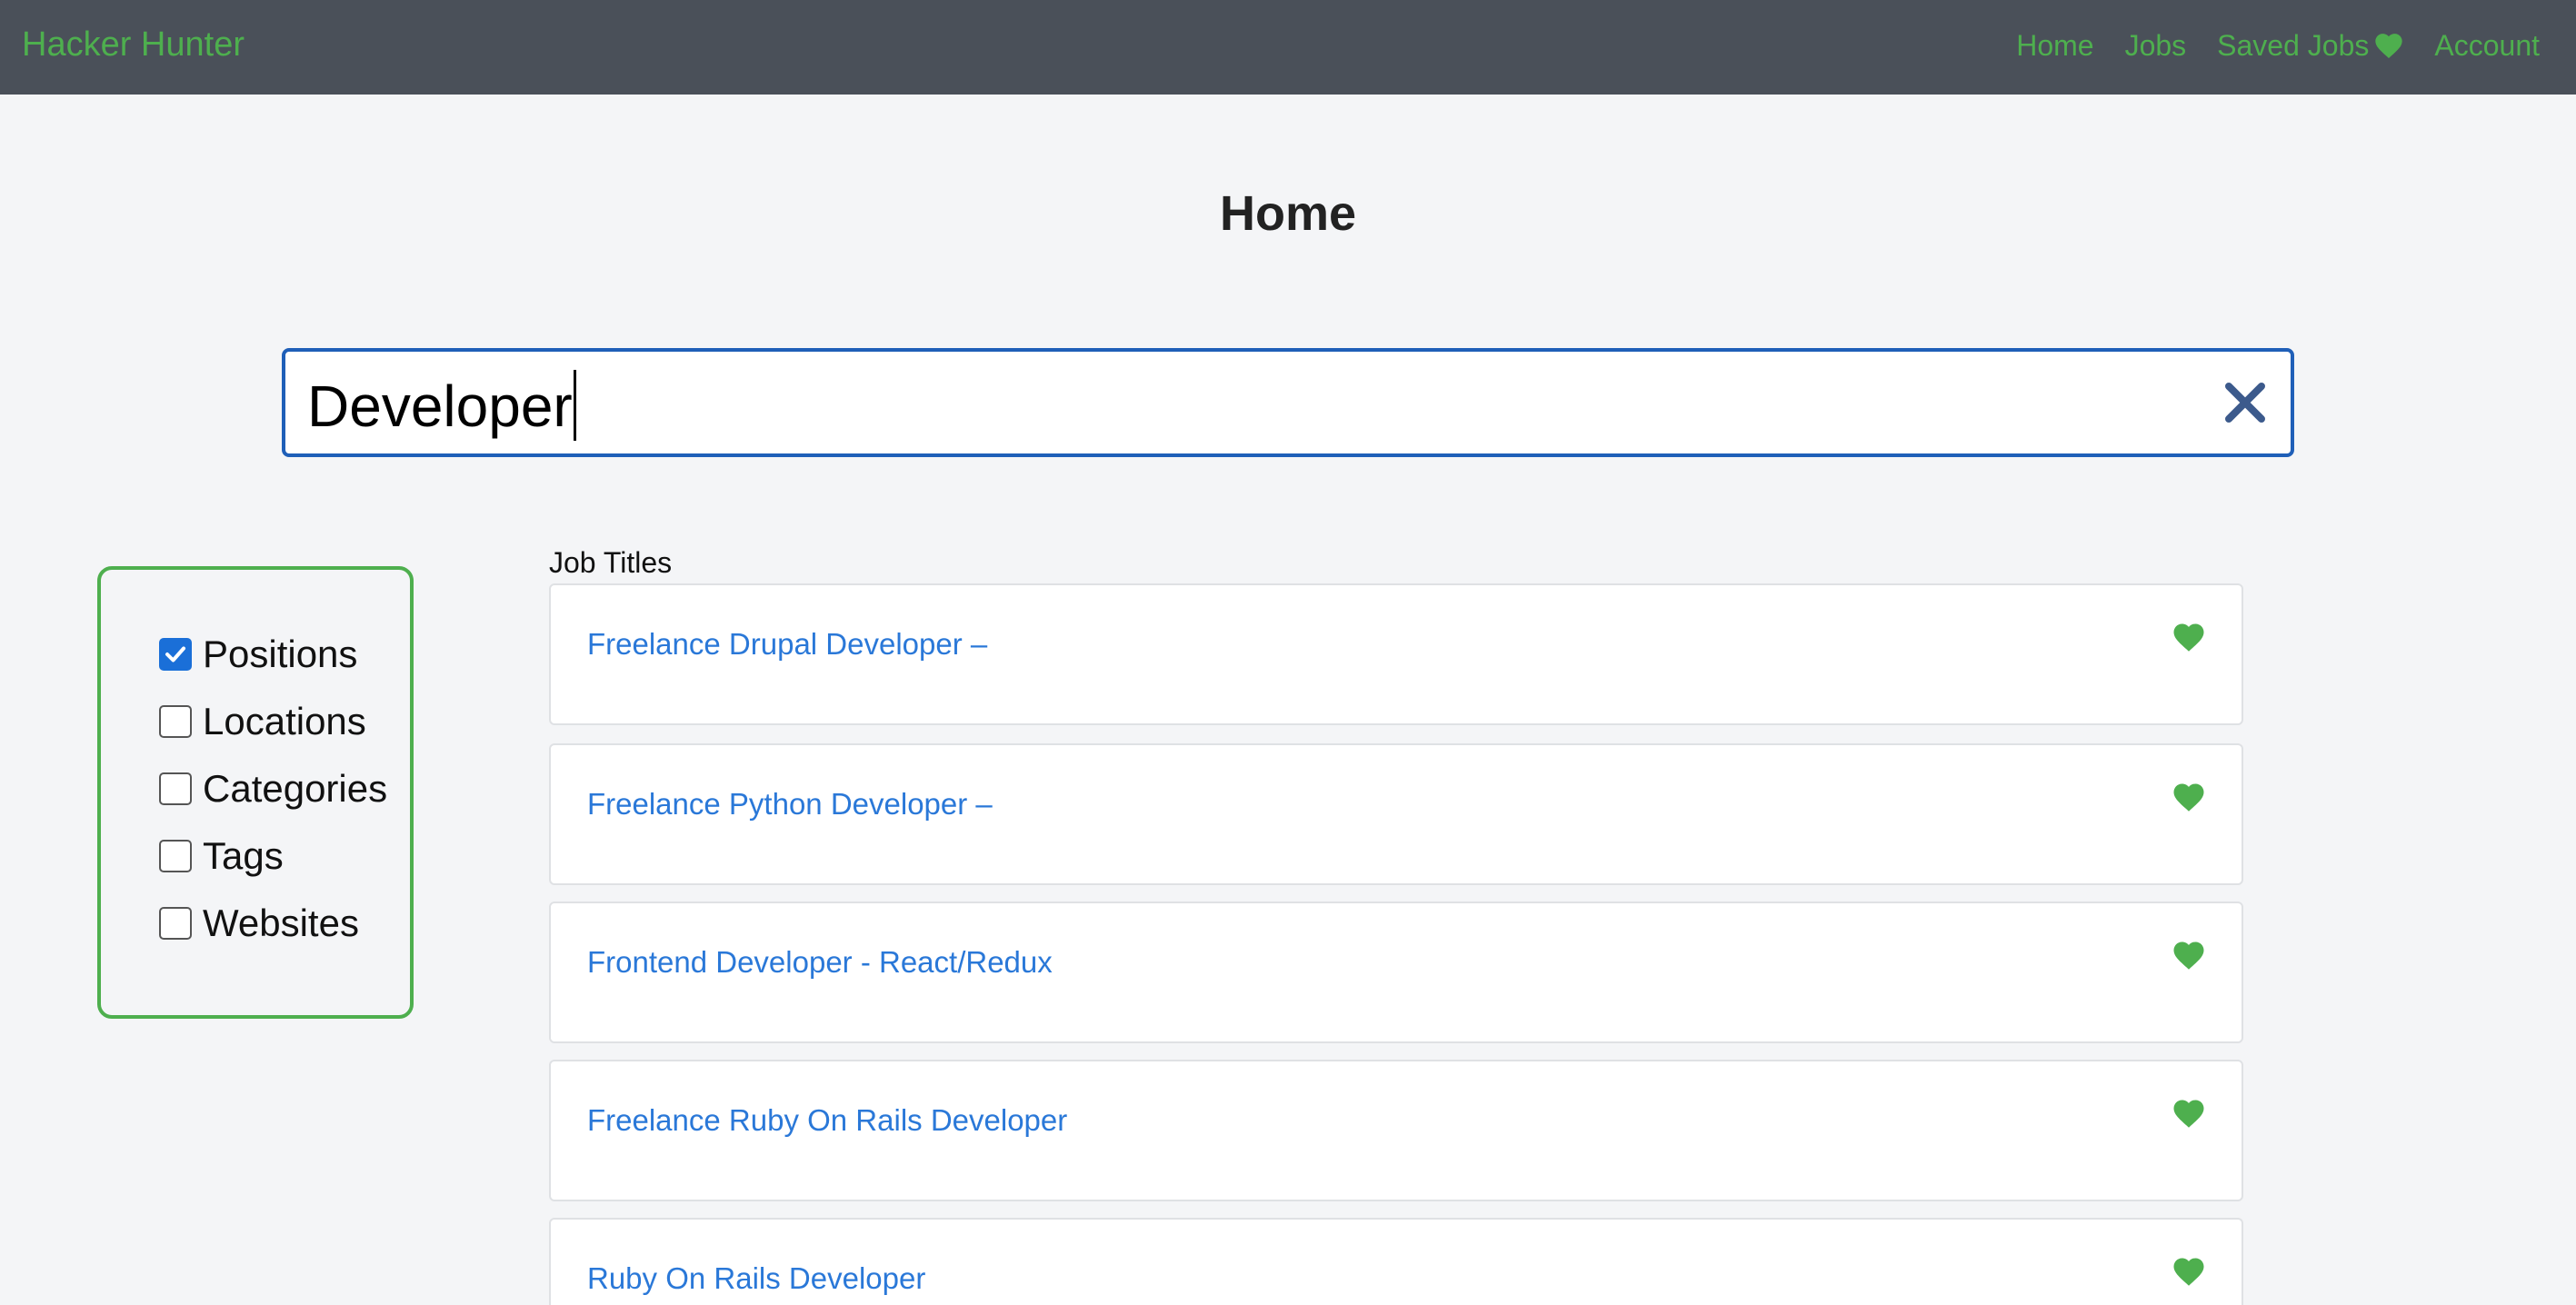  I want to click on clear-search-button, so click(2245, 402).